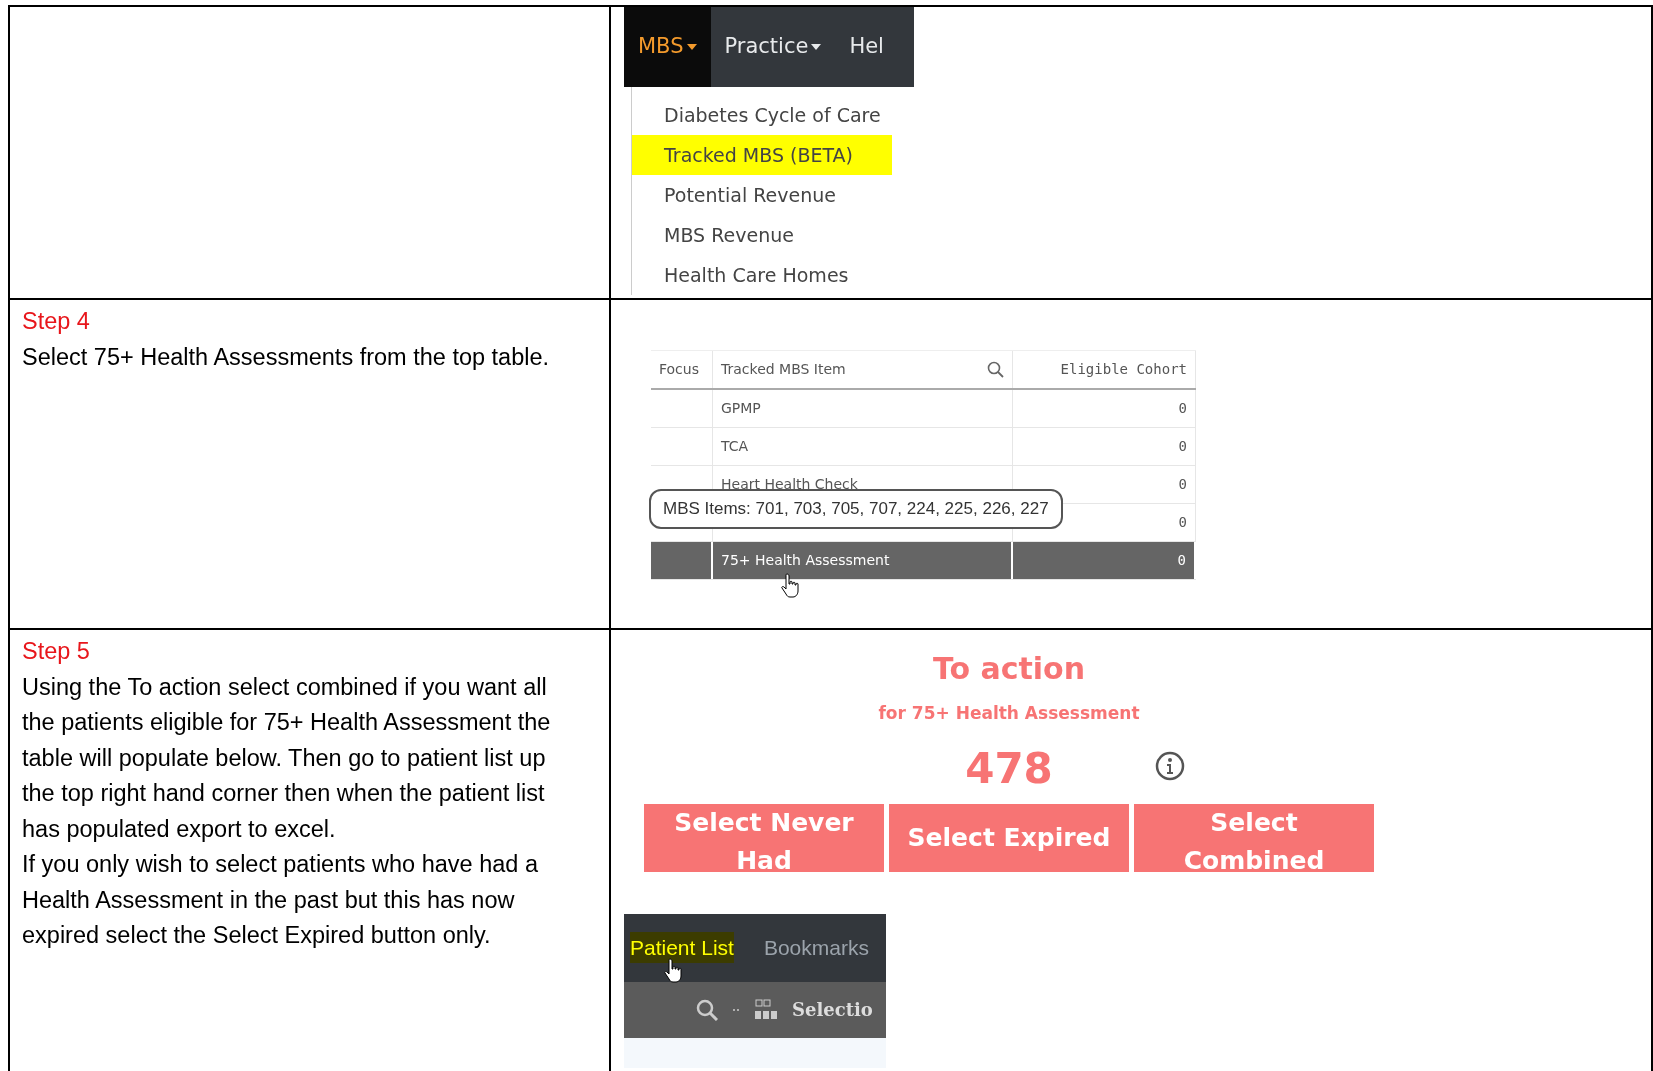 This screenshot has width=1653, height=1071. Describe the element at coordinates (783, 369) in the screenshot. I see `column-header: Tracked MBS Item` at that location.